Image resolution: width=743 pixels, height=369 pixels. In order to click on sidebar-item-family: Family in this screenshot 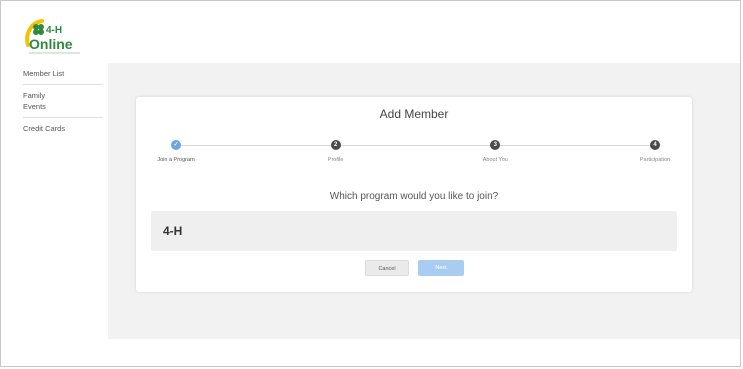, I will do `click(63, 95)`.